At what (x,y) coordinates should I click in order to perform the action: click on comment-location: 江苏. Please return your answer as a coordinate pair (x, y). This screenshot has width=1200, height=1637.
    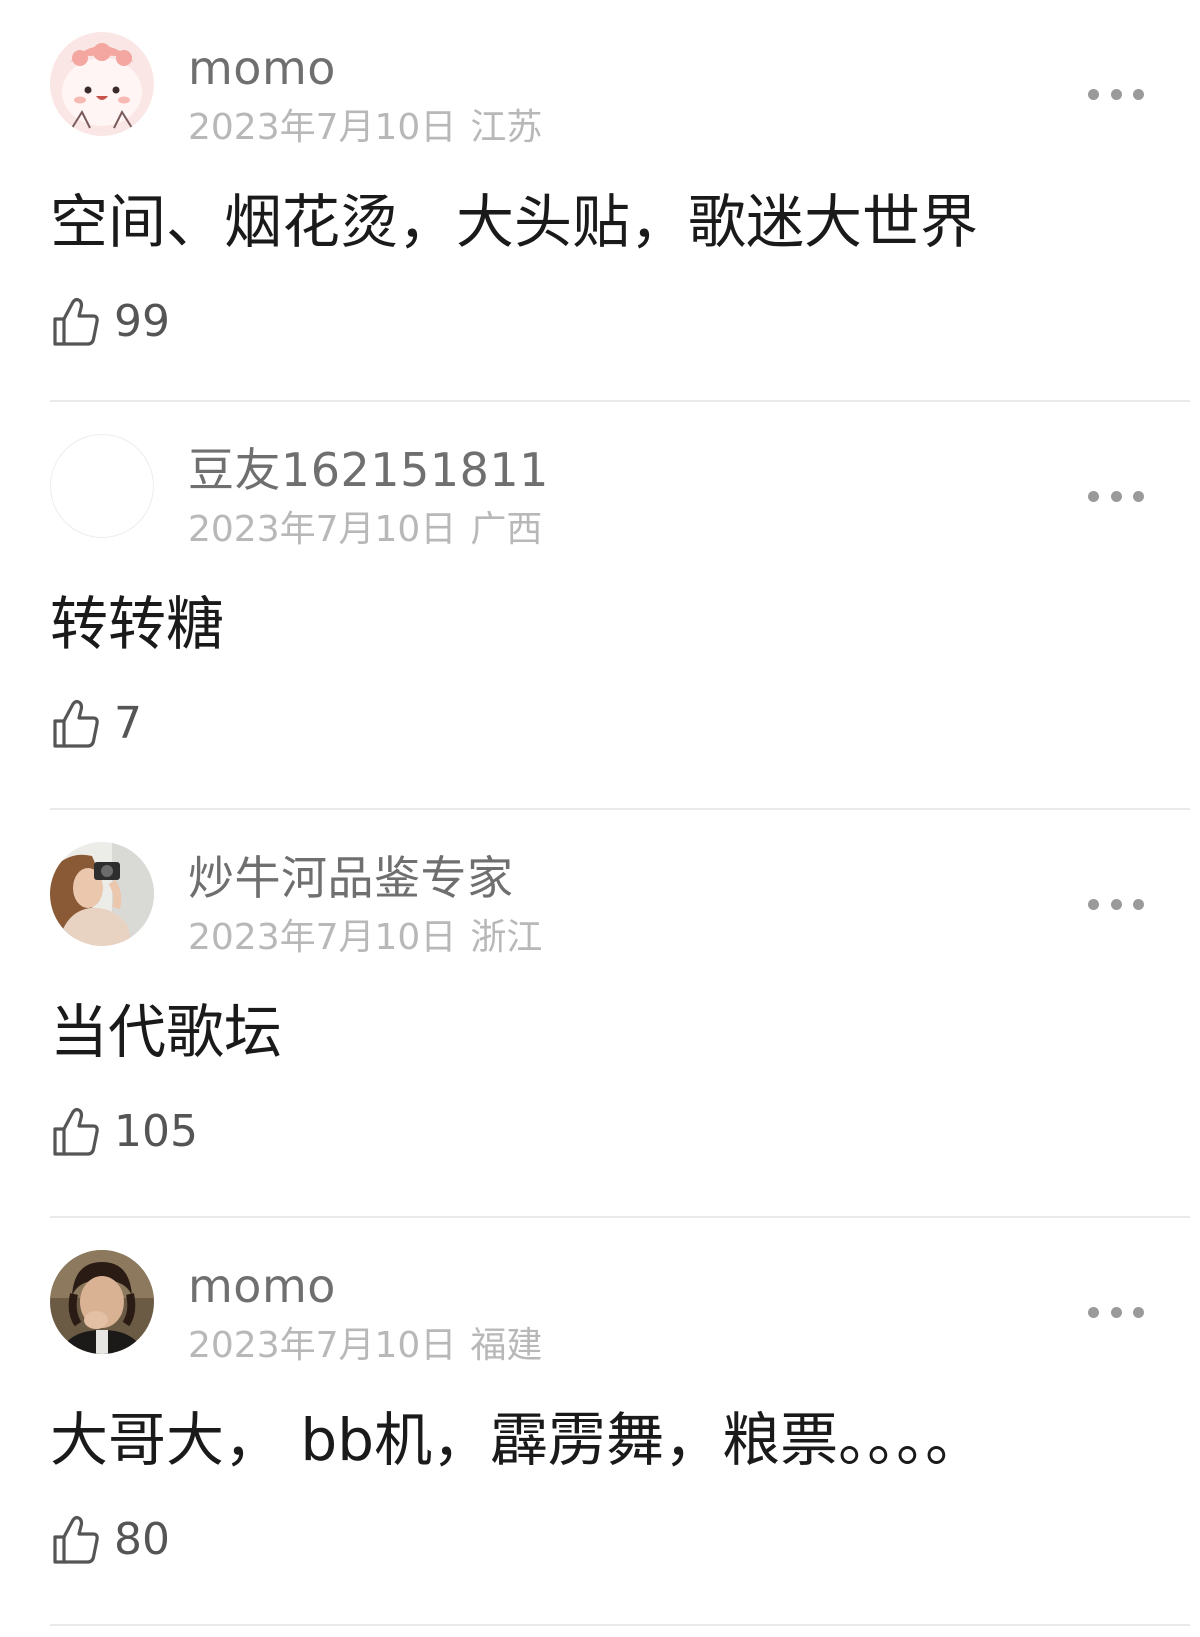
    Looking at the image, I should click on (506, 127).